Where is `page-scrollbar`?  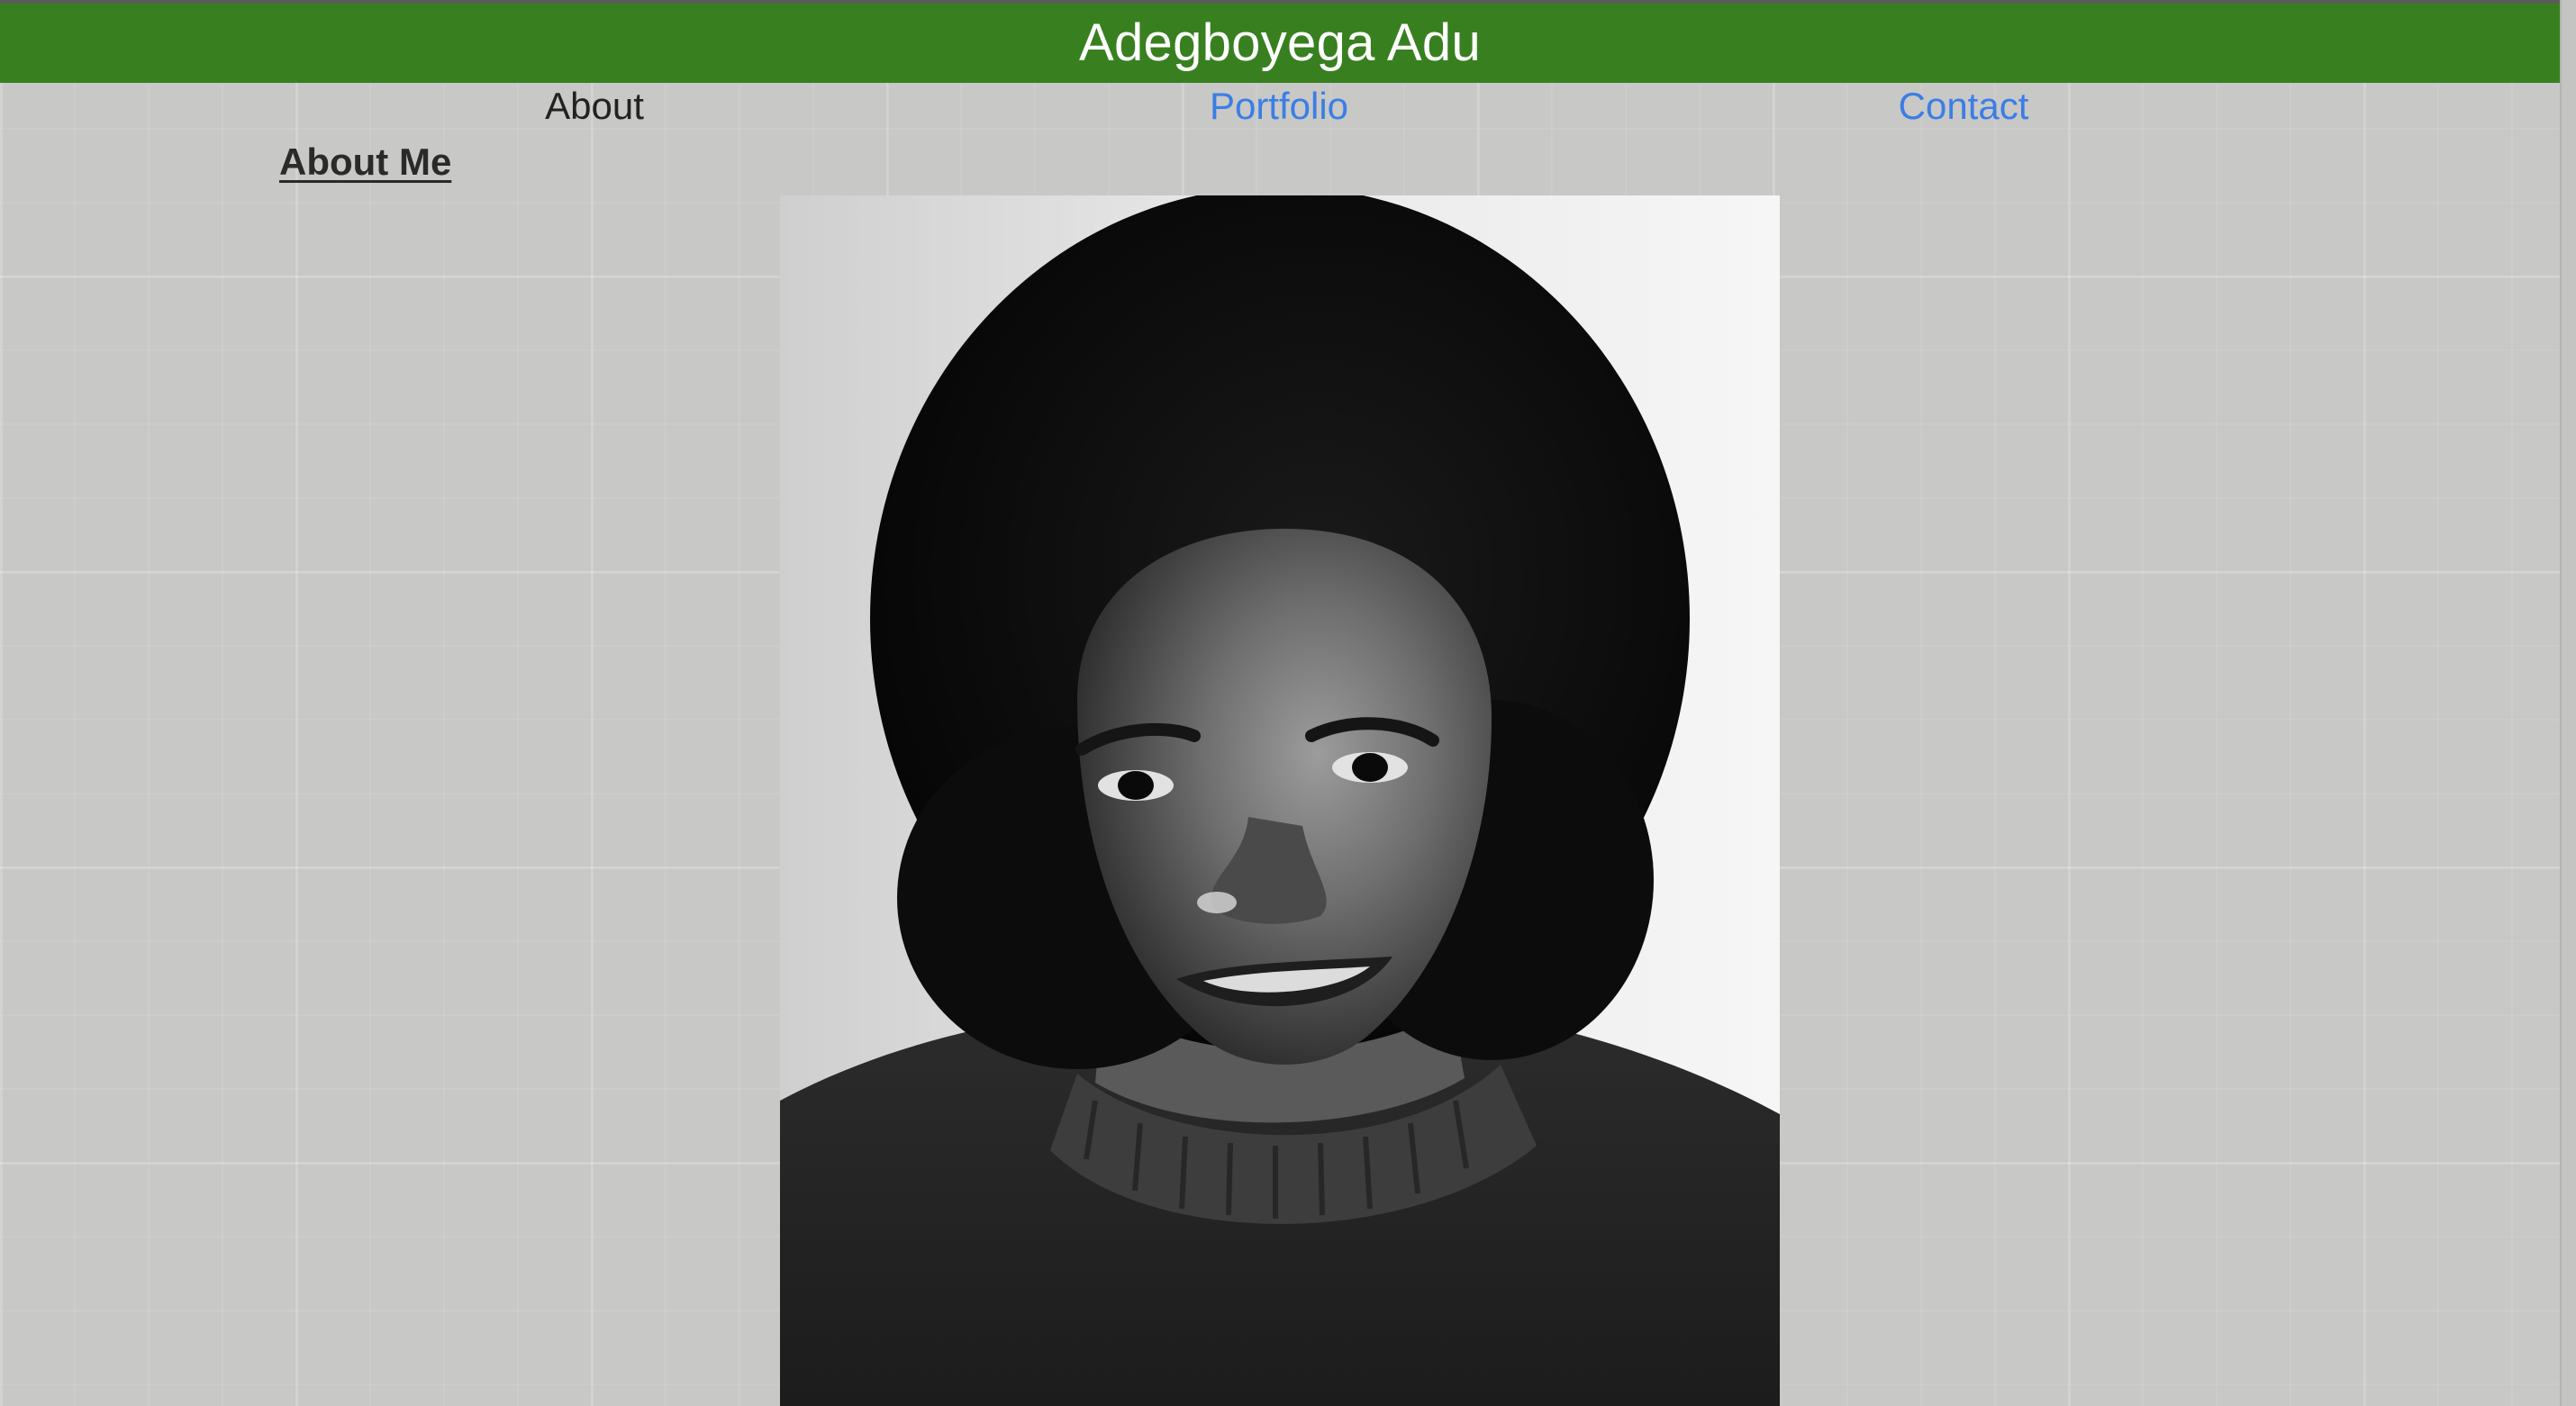
page-scrollbar is located at coordinates (2568, 703).